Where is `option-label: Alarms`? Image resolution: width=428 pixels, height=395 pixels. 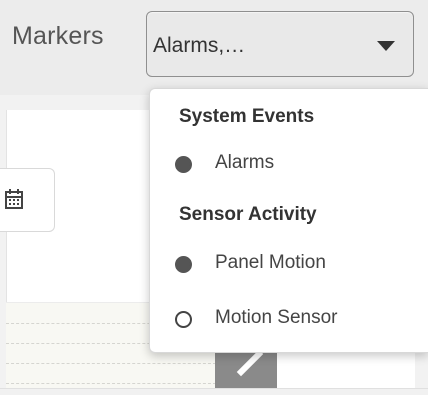 option-label: Alarms is located at coordinates (245, 162).